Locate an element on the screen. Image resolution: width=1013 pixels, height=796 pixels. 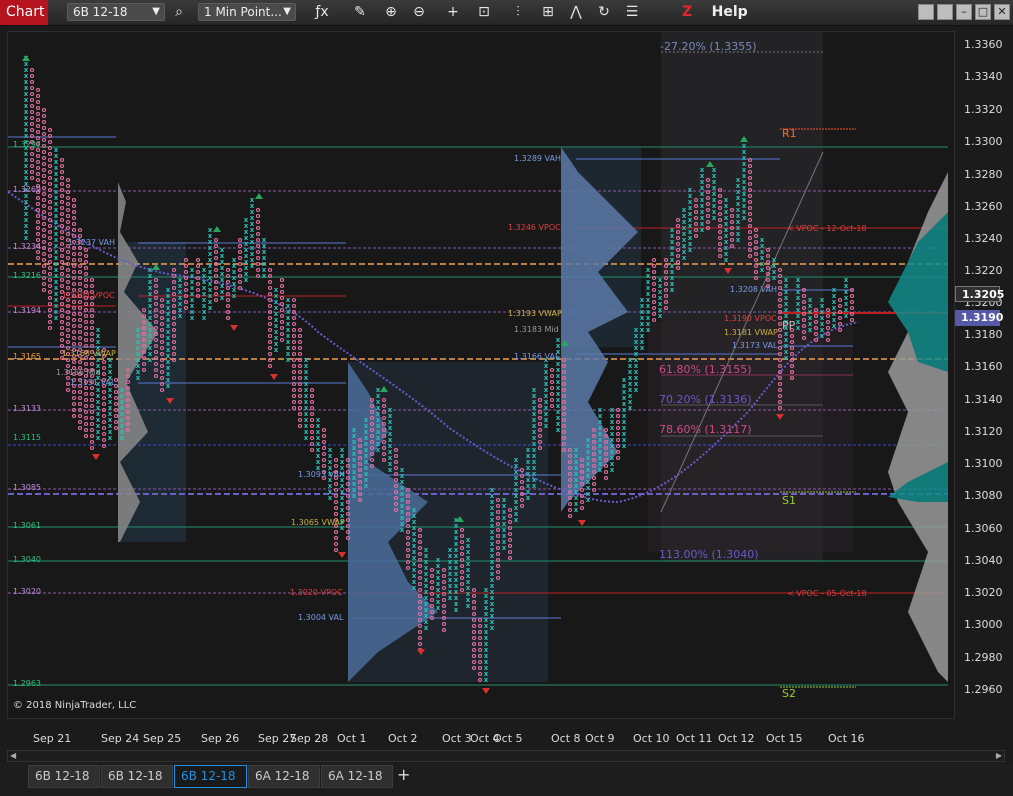
bar-style-icon: ⫶ is located at coordinates (518, 12).